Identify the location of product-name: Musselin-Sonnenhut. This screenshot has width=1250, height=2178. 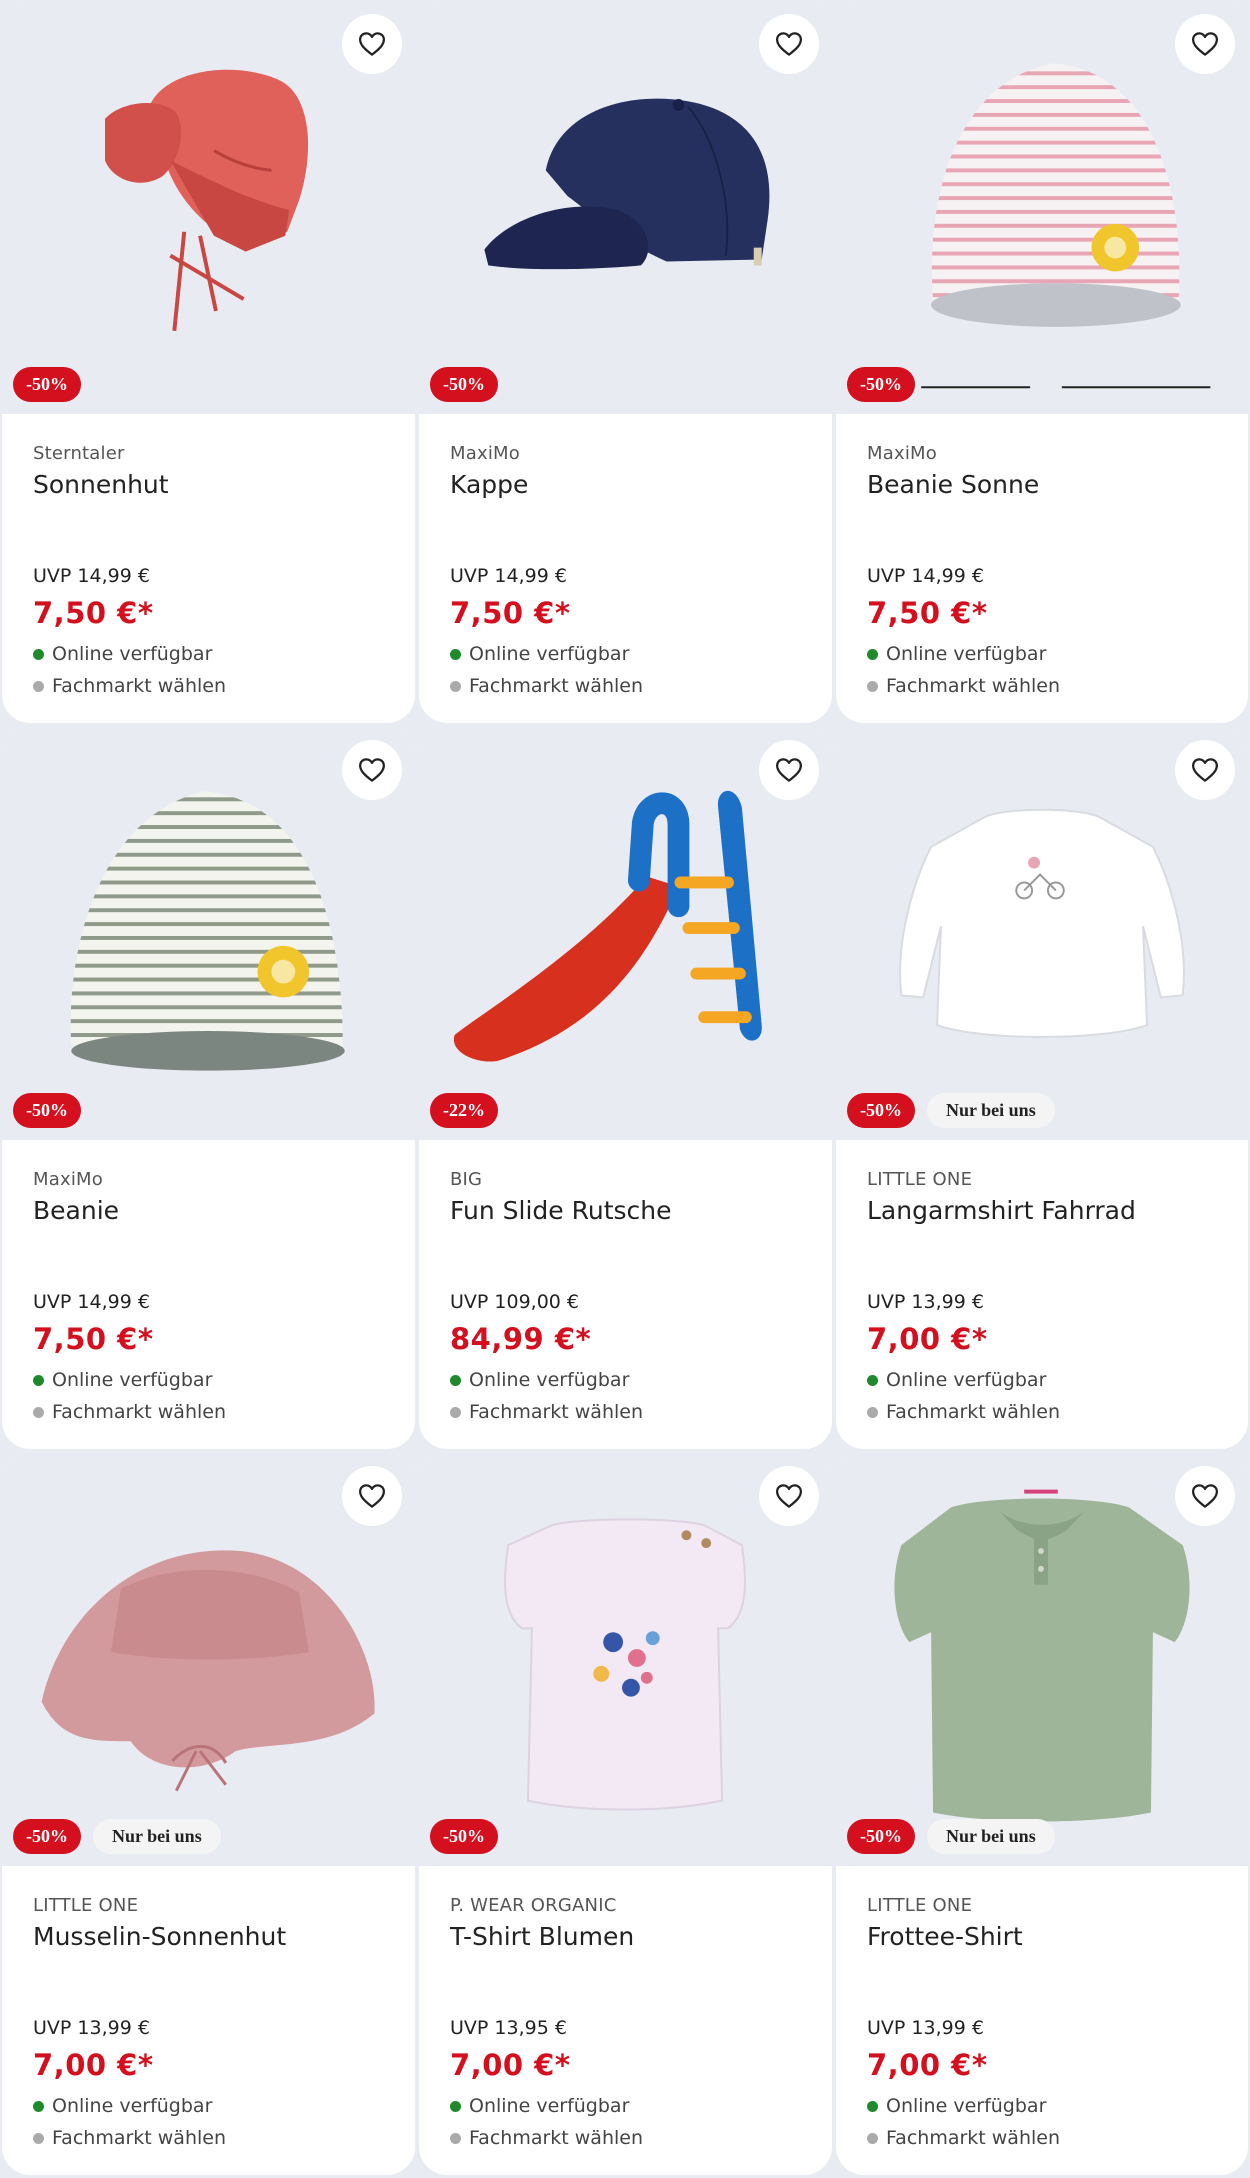
(214, 1937).